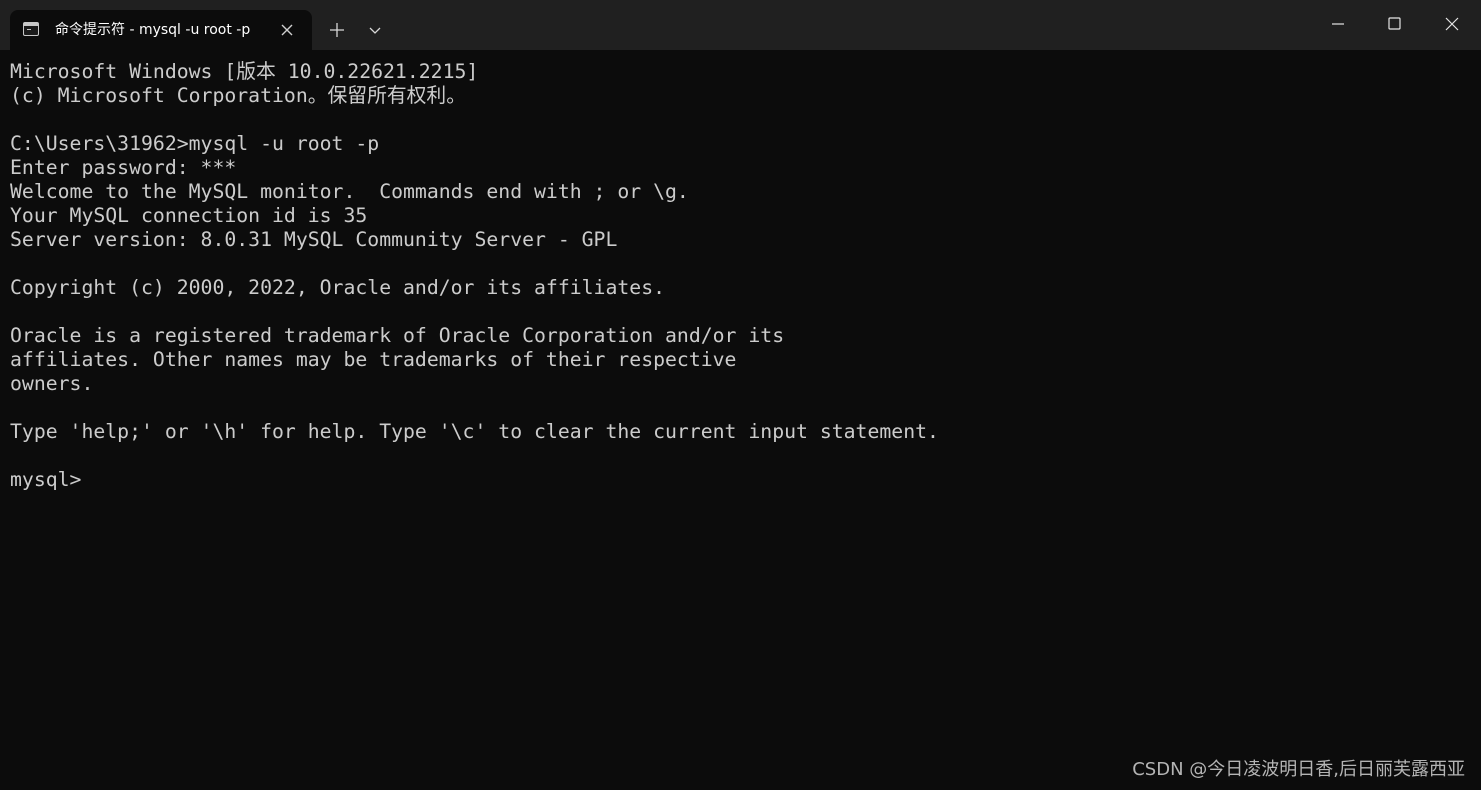 This screenshot has height=790, width=1481. Describe the element at coordinates (52, 383) in the screenshot. I see `terminal-line: owners.` at that location.